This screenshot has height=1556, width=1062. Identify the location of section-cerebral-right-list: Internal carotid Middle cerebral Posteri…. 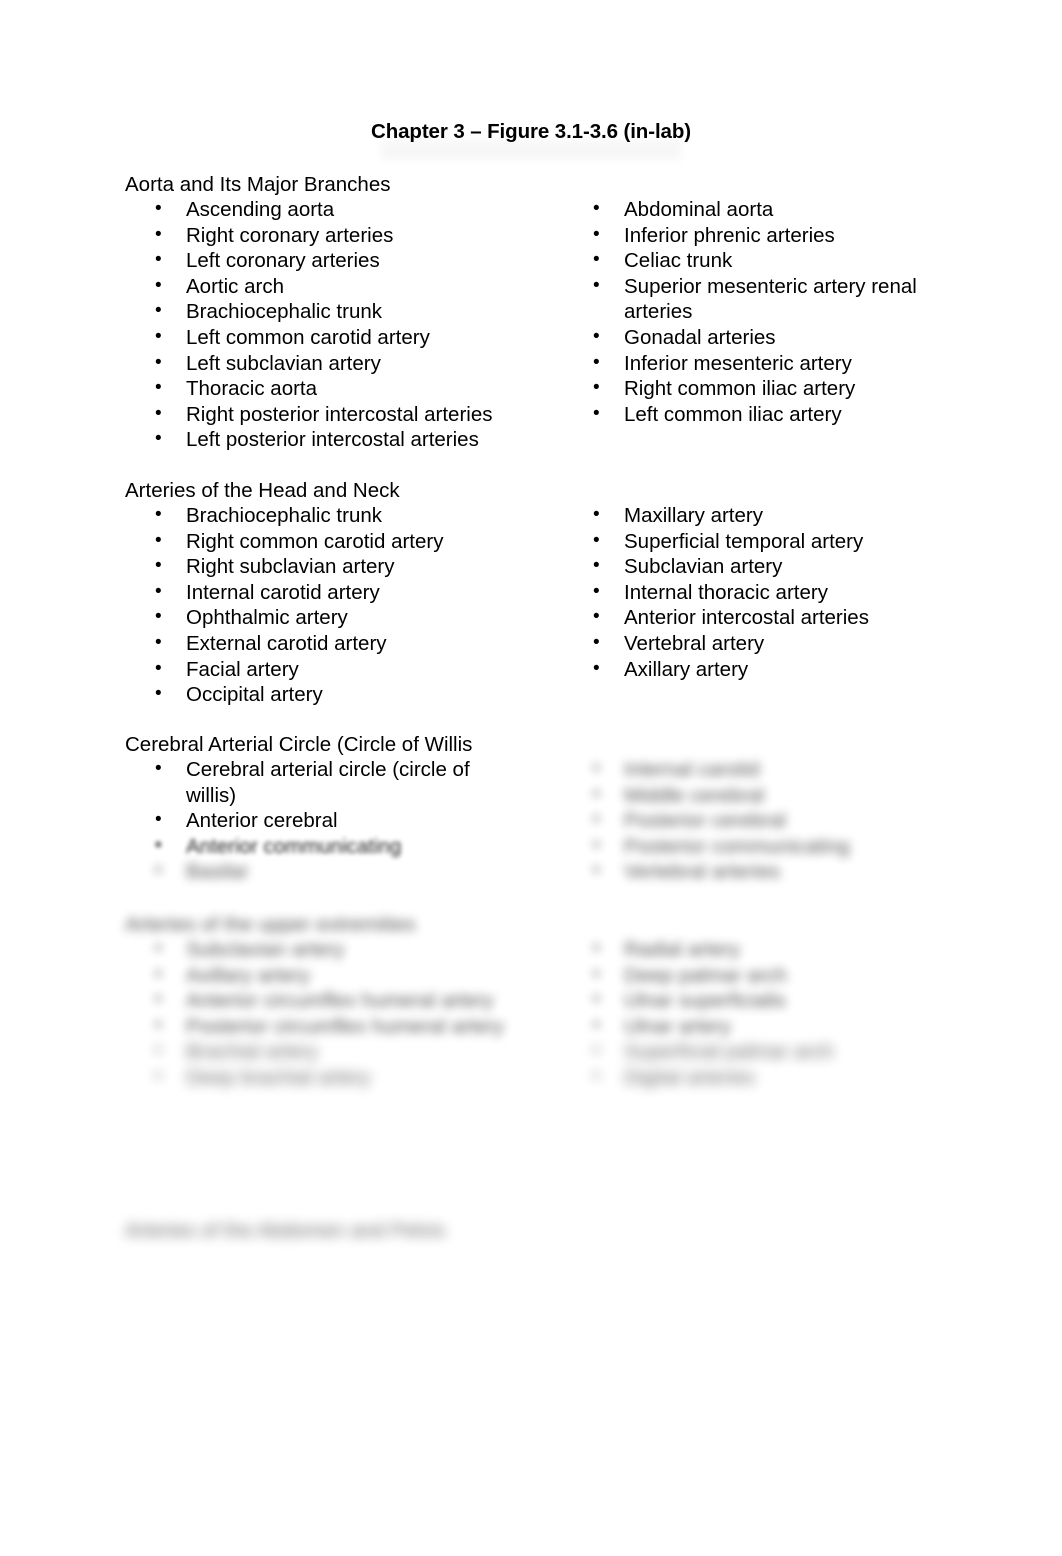
(808, 820).